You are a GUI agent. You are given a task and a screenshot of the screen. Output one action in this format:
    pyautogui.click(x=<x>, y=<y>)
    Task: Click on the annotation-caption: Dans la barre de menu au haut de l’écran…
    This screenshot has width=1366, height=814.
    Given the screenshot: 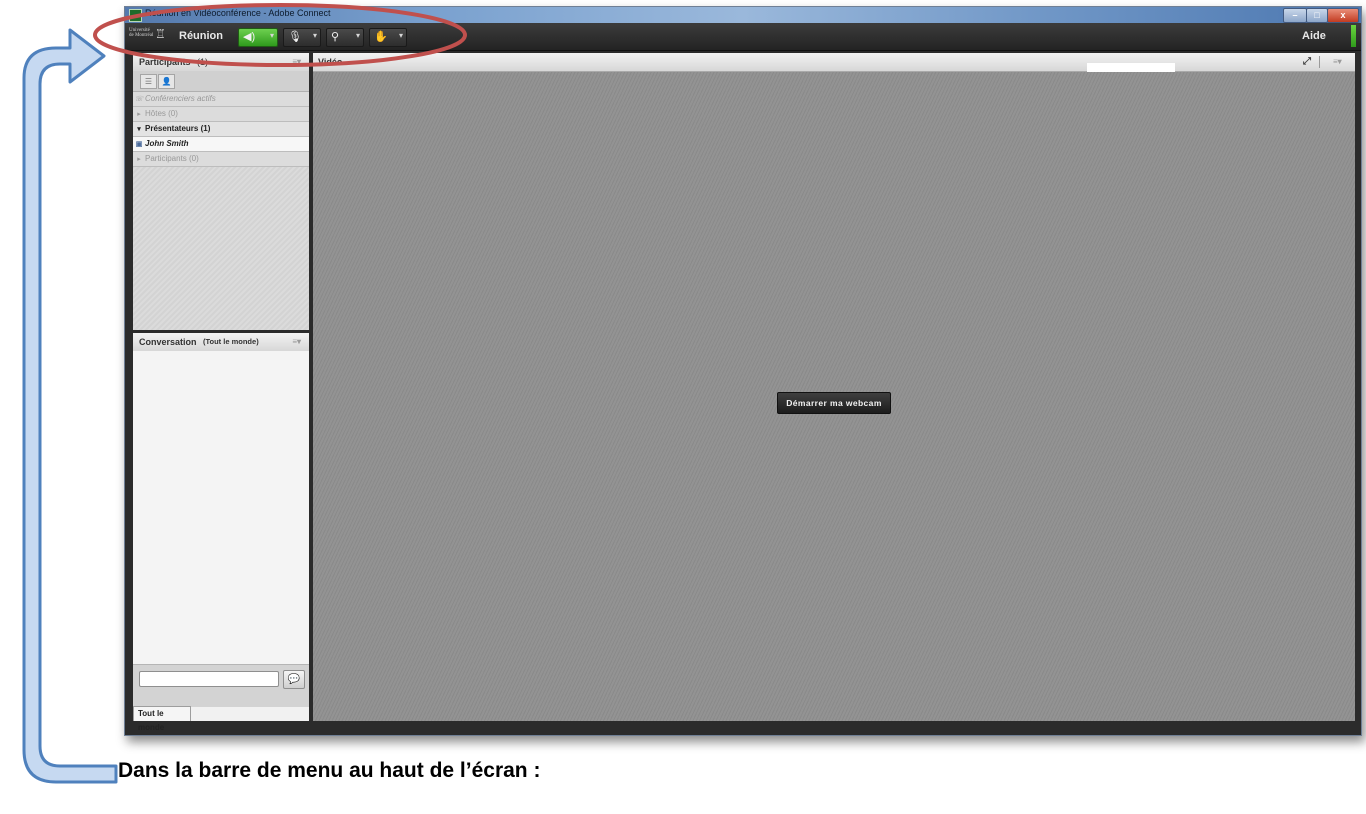 What is the action you would take?
    pyautogui.click(x=329, y=770)
    